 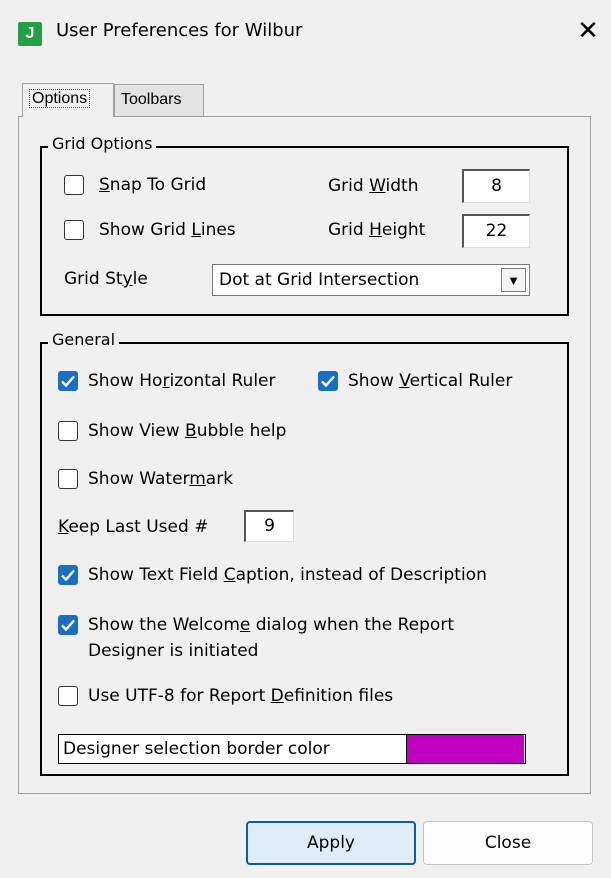 I want to click on grid-options-title: Grid Options, so click(x=102, y=143).